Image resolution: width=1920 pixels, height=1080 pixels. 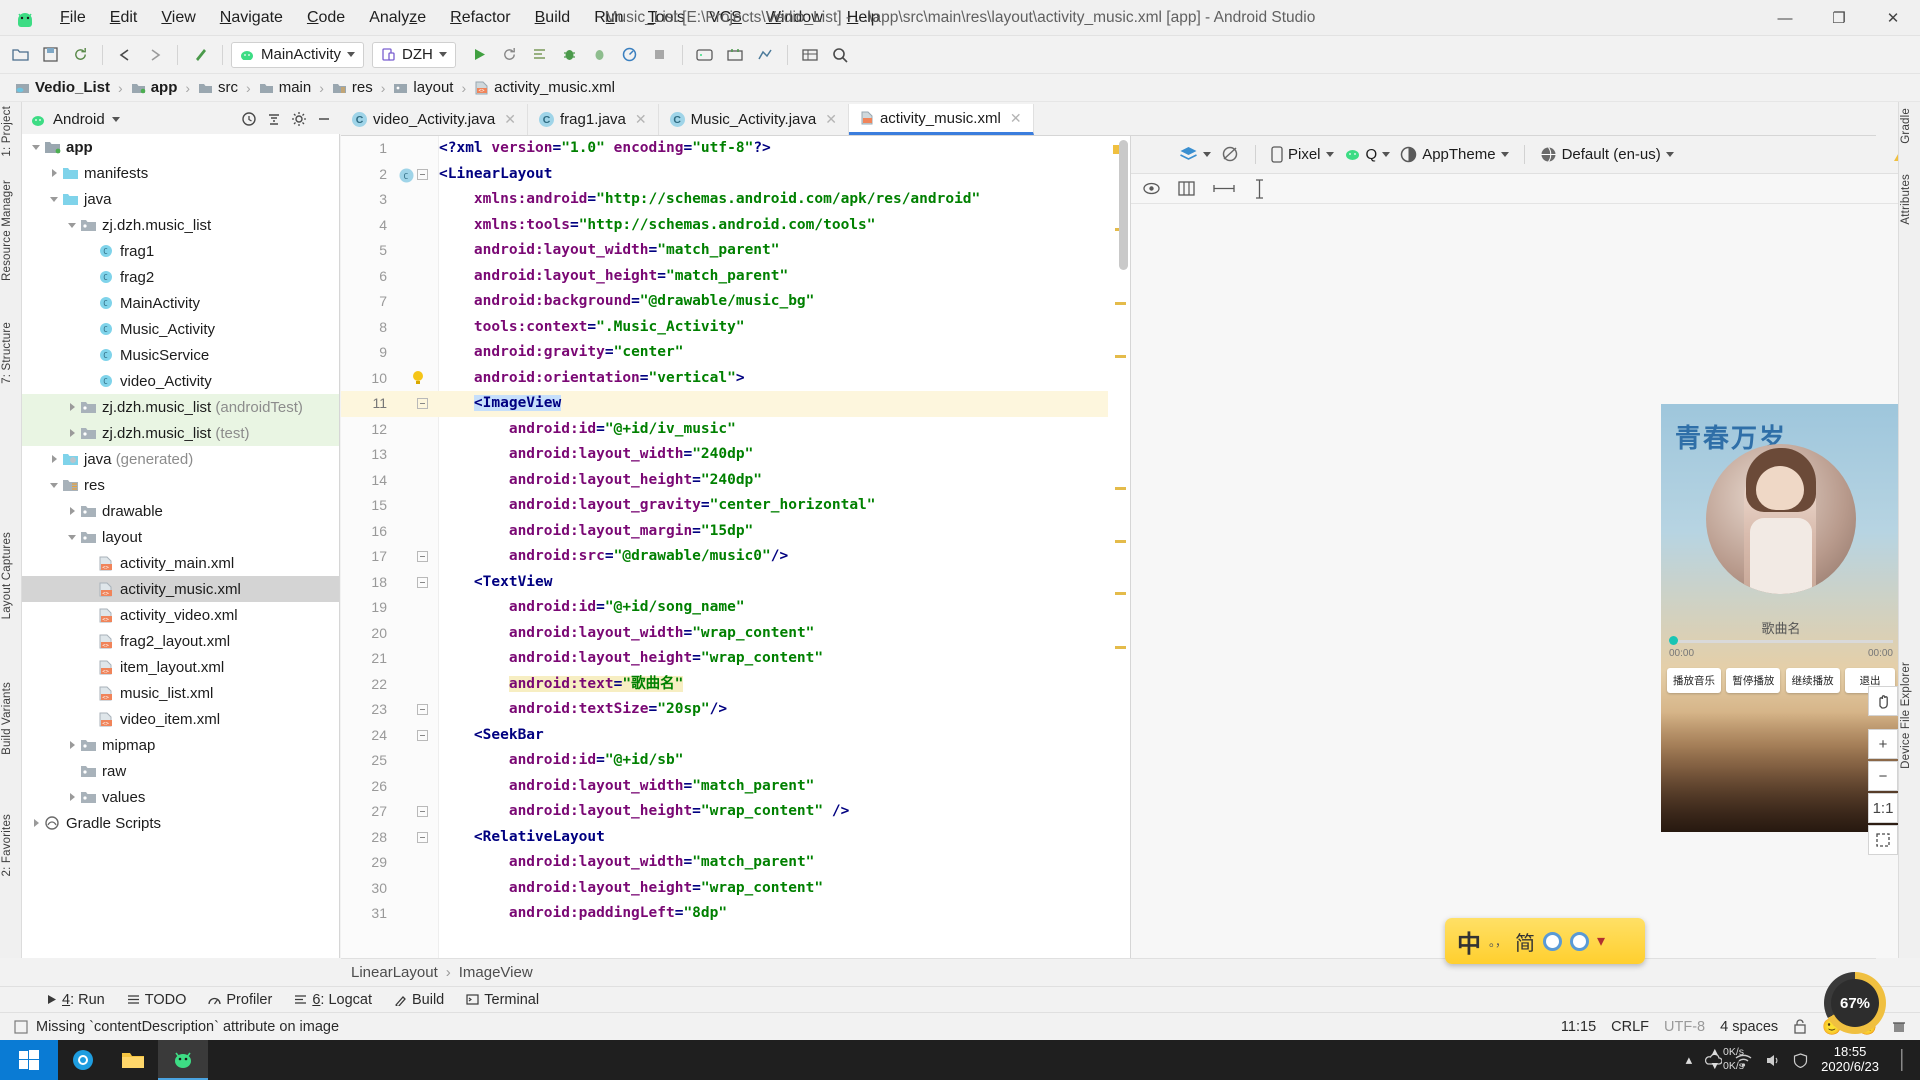 What do you see at coordinates (794, 18) in the screenshot?
I see `menu-item-window: Window` at bounding box center [794, 18].